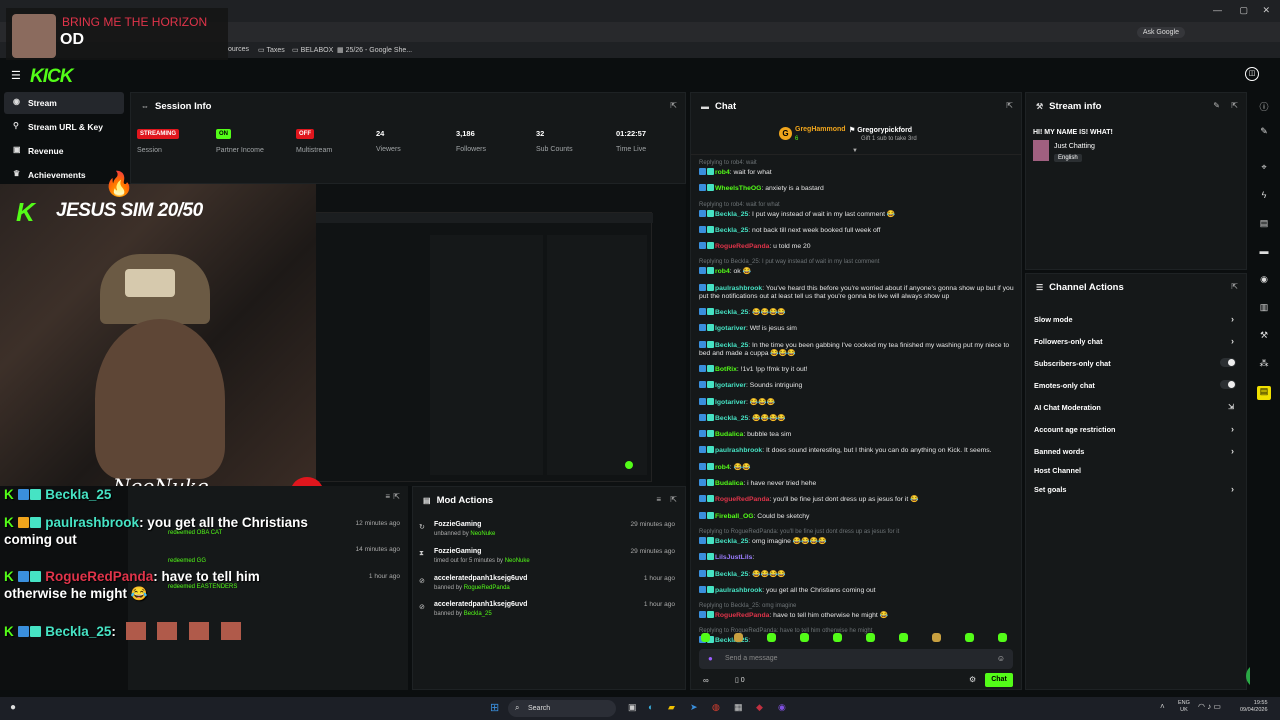 The image size is (1280, 720). I want to click on folder-icon: ▰, so click(671, 707).